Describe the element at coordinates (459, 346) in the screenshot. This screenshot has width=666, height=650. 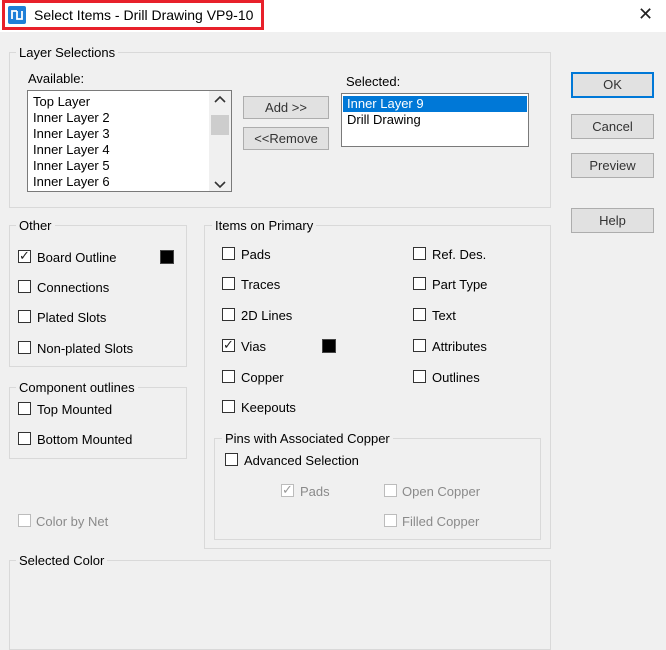
I see `attributes-label: Attributes` at that location.